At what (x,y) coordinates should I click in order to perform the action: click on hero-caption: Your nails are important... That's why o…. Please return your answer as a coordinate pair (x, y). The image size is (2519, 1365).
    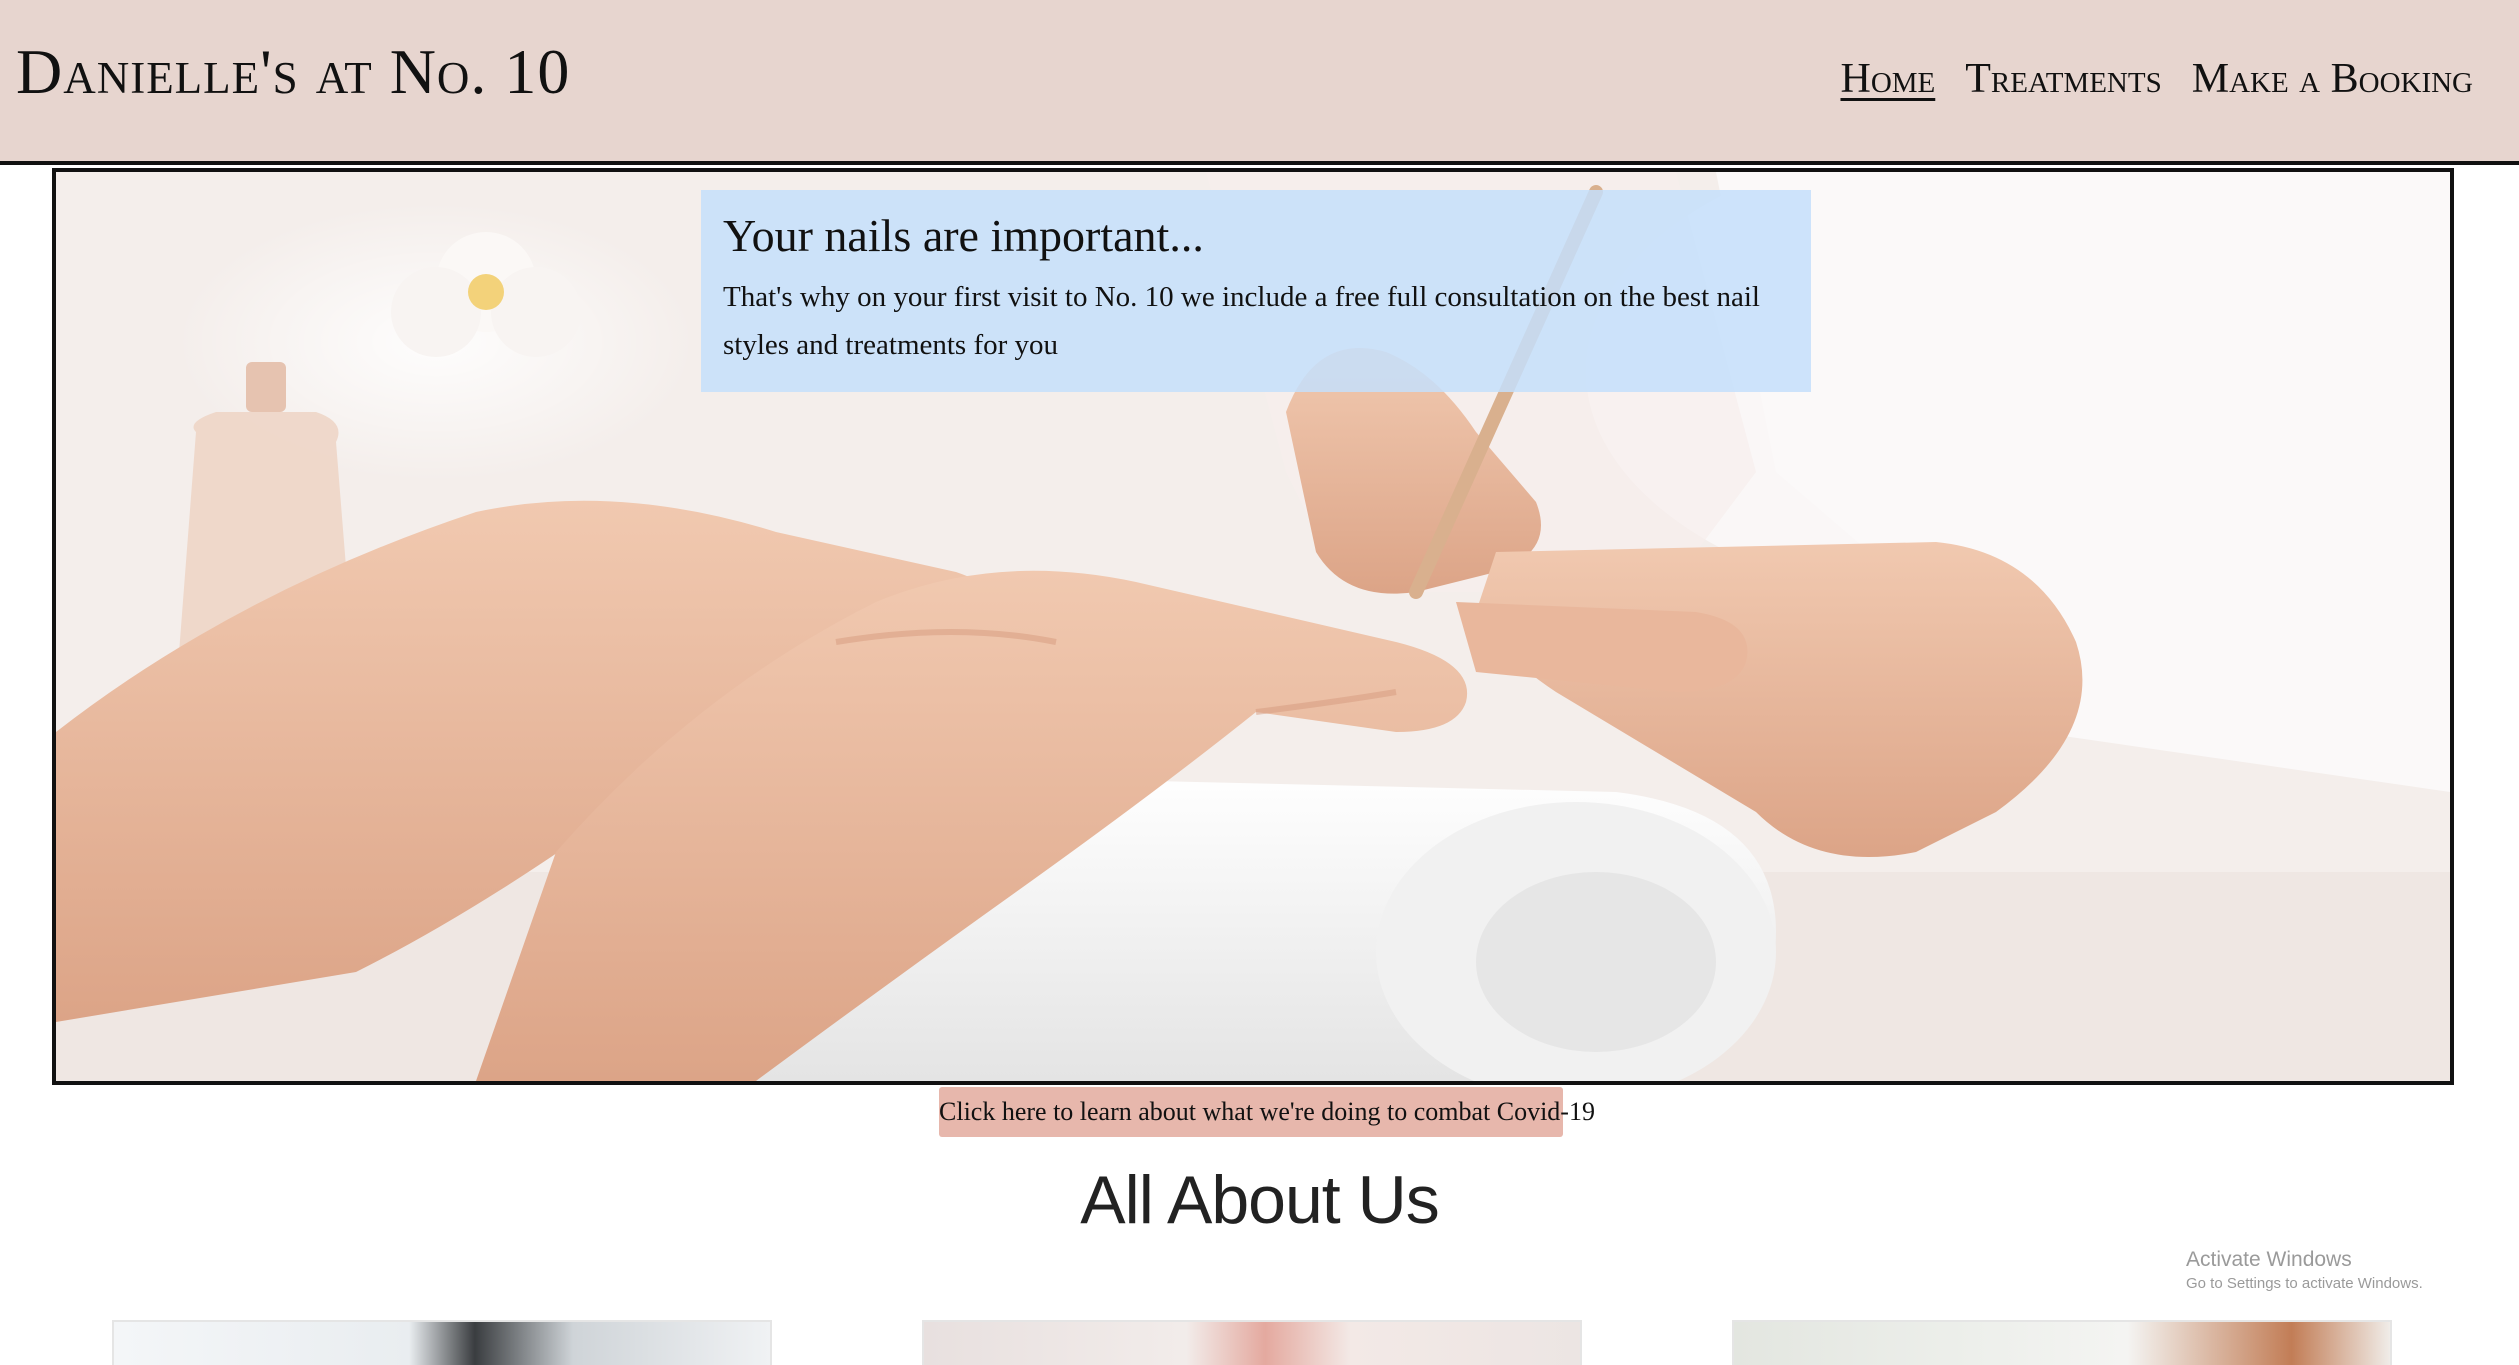
    Looking at the image, I should click on (1256, 291).